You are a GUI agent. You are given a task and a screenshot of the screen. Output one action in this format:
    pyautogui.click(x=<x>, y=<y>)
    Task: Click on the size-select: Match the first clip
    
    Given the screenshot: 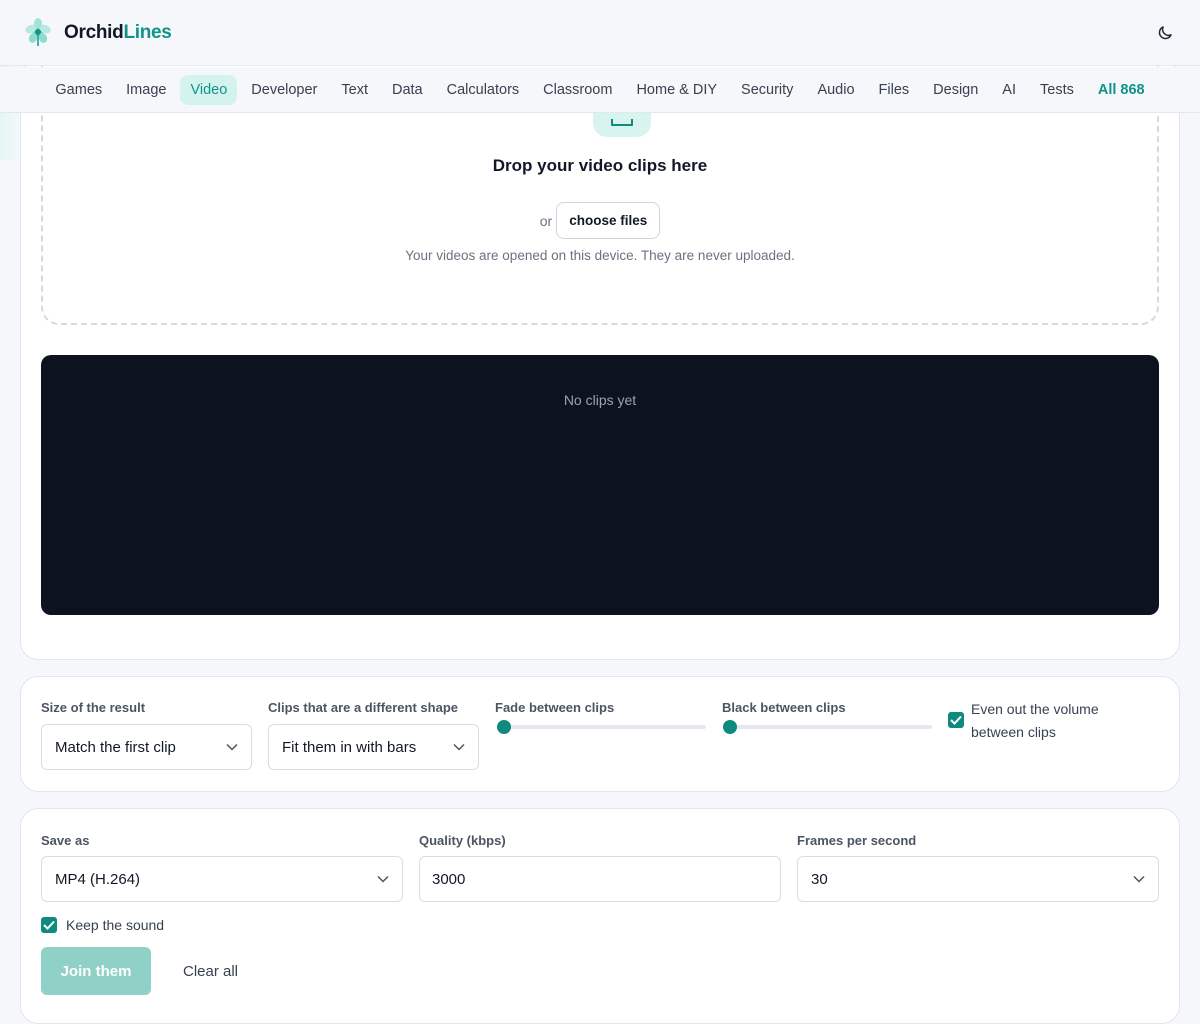 What is the action you would take?
    pyautogui.click(x=146, y=747)
    